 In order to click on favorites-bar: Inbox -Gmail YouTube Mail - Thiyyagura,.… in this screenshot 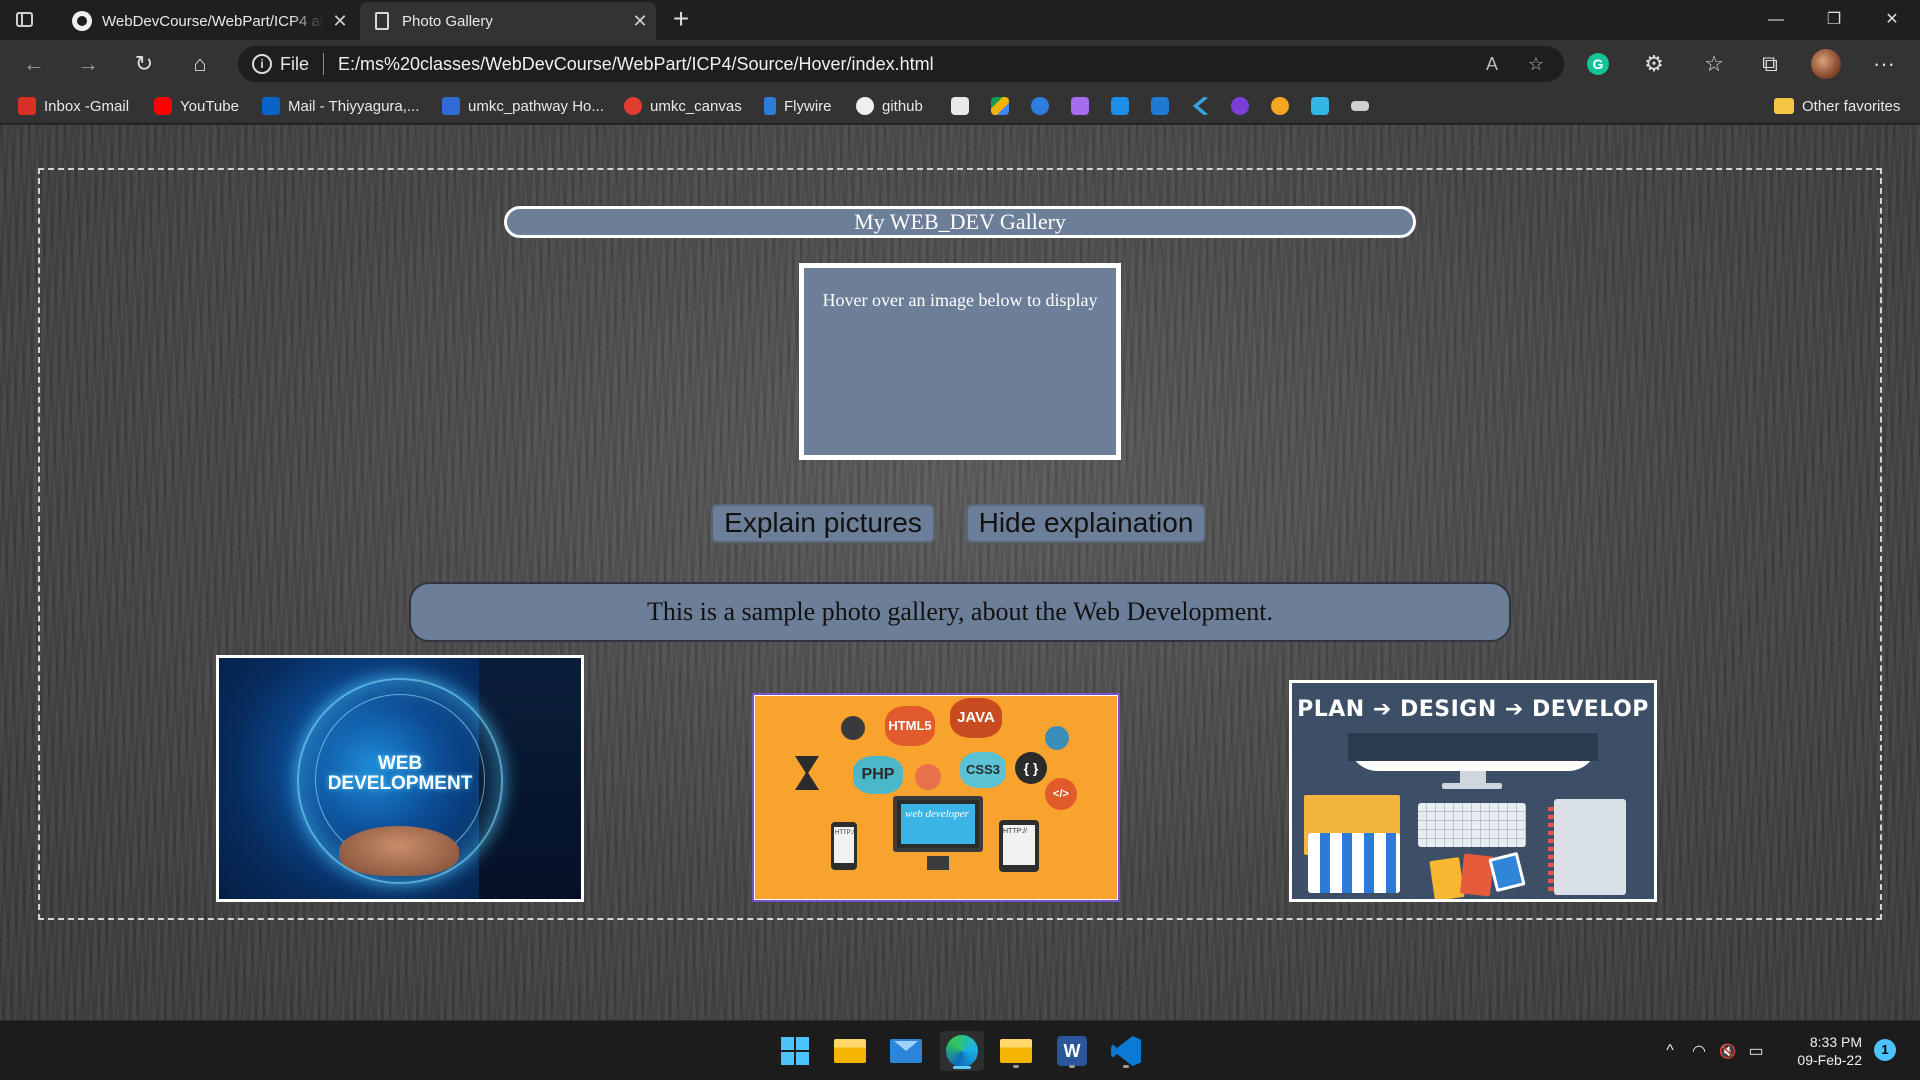, I will do `click(960, 106)`.